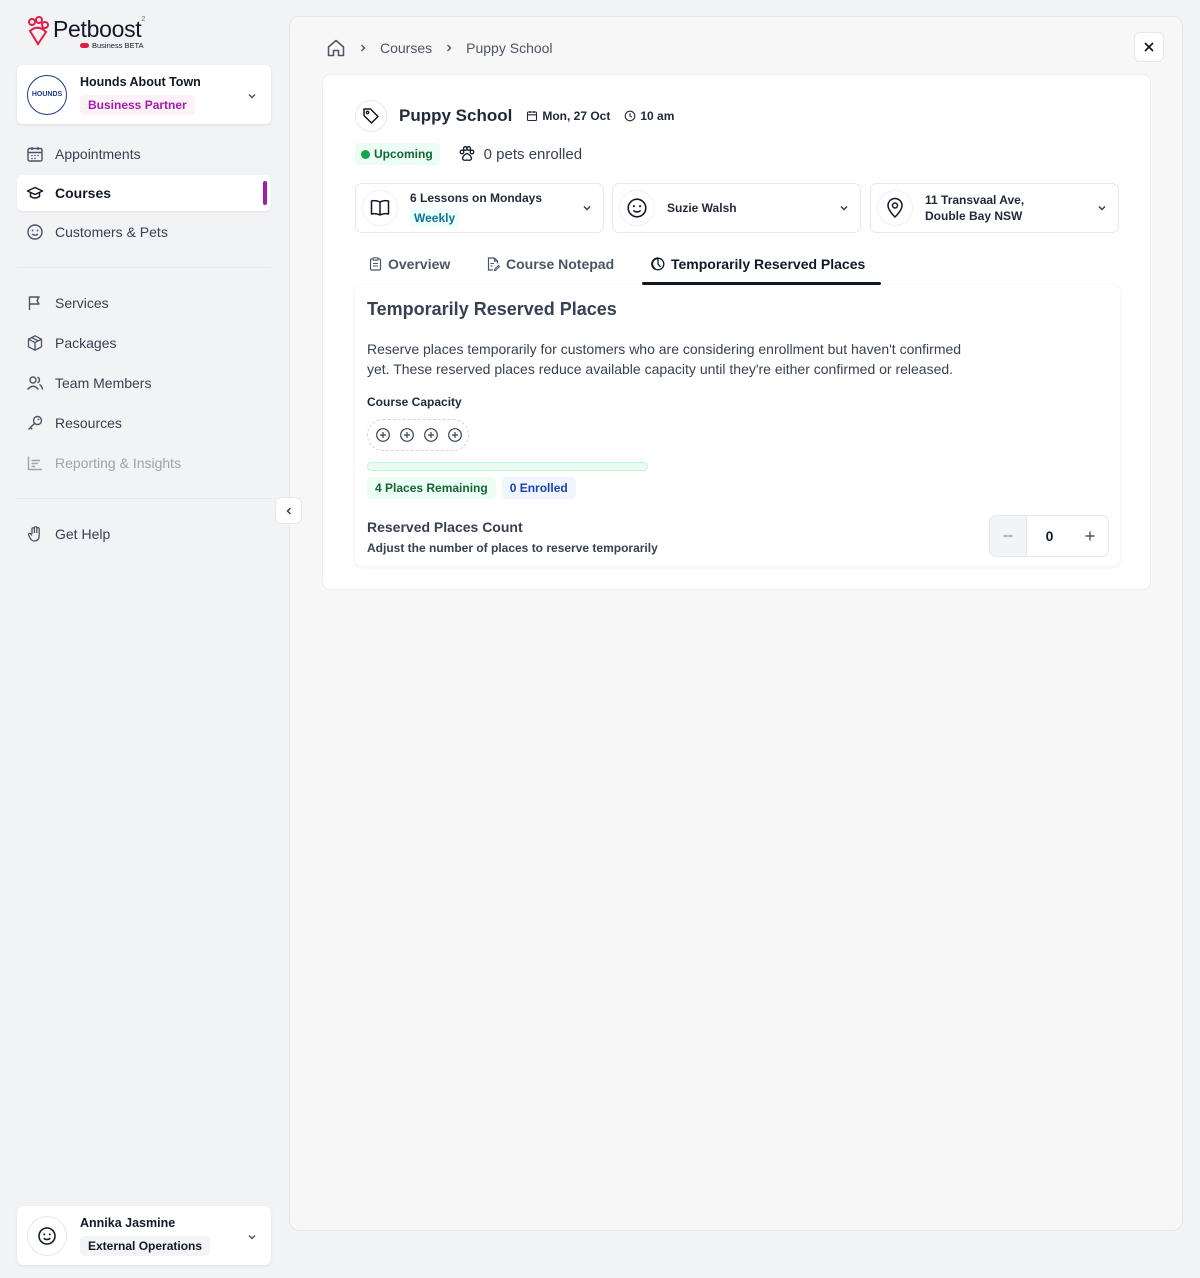  I want to click on reserve-icon, so click(658, 264).